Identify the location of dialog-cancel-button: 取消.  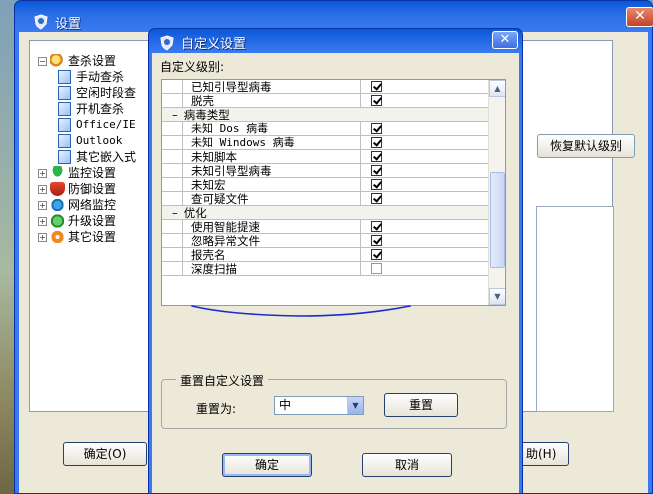
(407, 465).